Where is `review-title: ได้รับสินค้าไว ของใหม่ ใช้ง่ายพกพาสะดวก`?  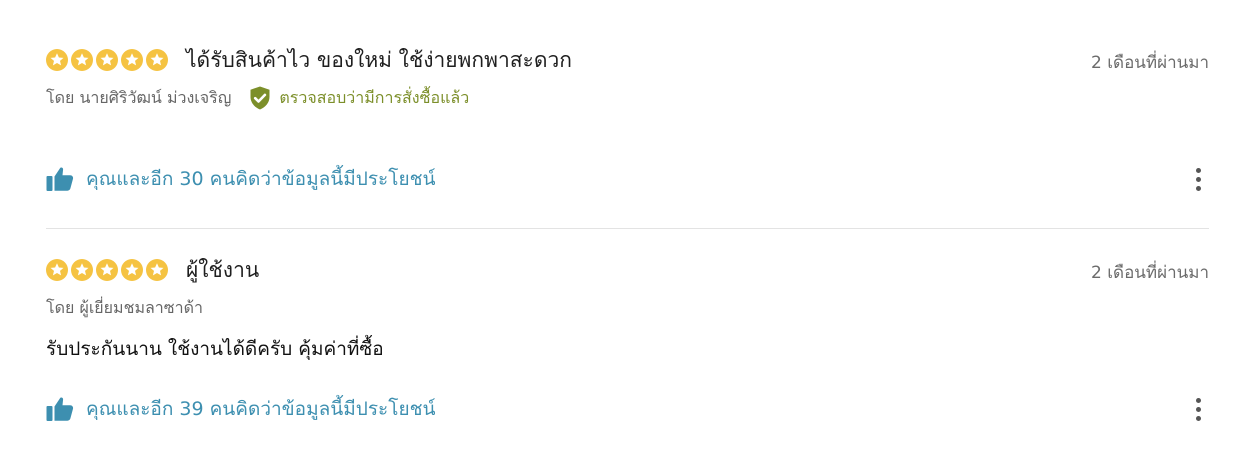
review-title: ได้รับสินค้าไว ของใหม่ ใช้ง่ายพกพาสะดวก is located at coordinates (379, 59).